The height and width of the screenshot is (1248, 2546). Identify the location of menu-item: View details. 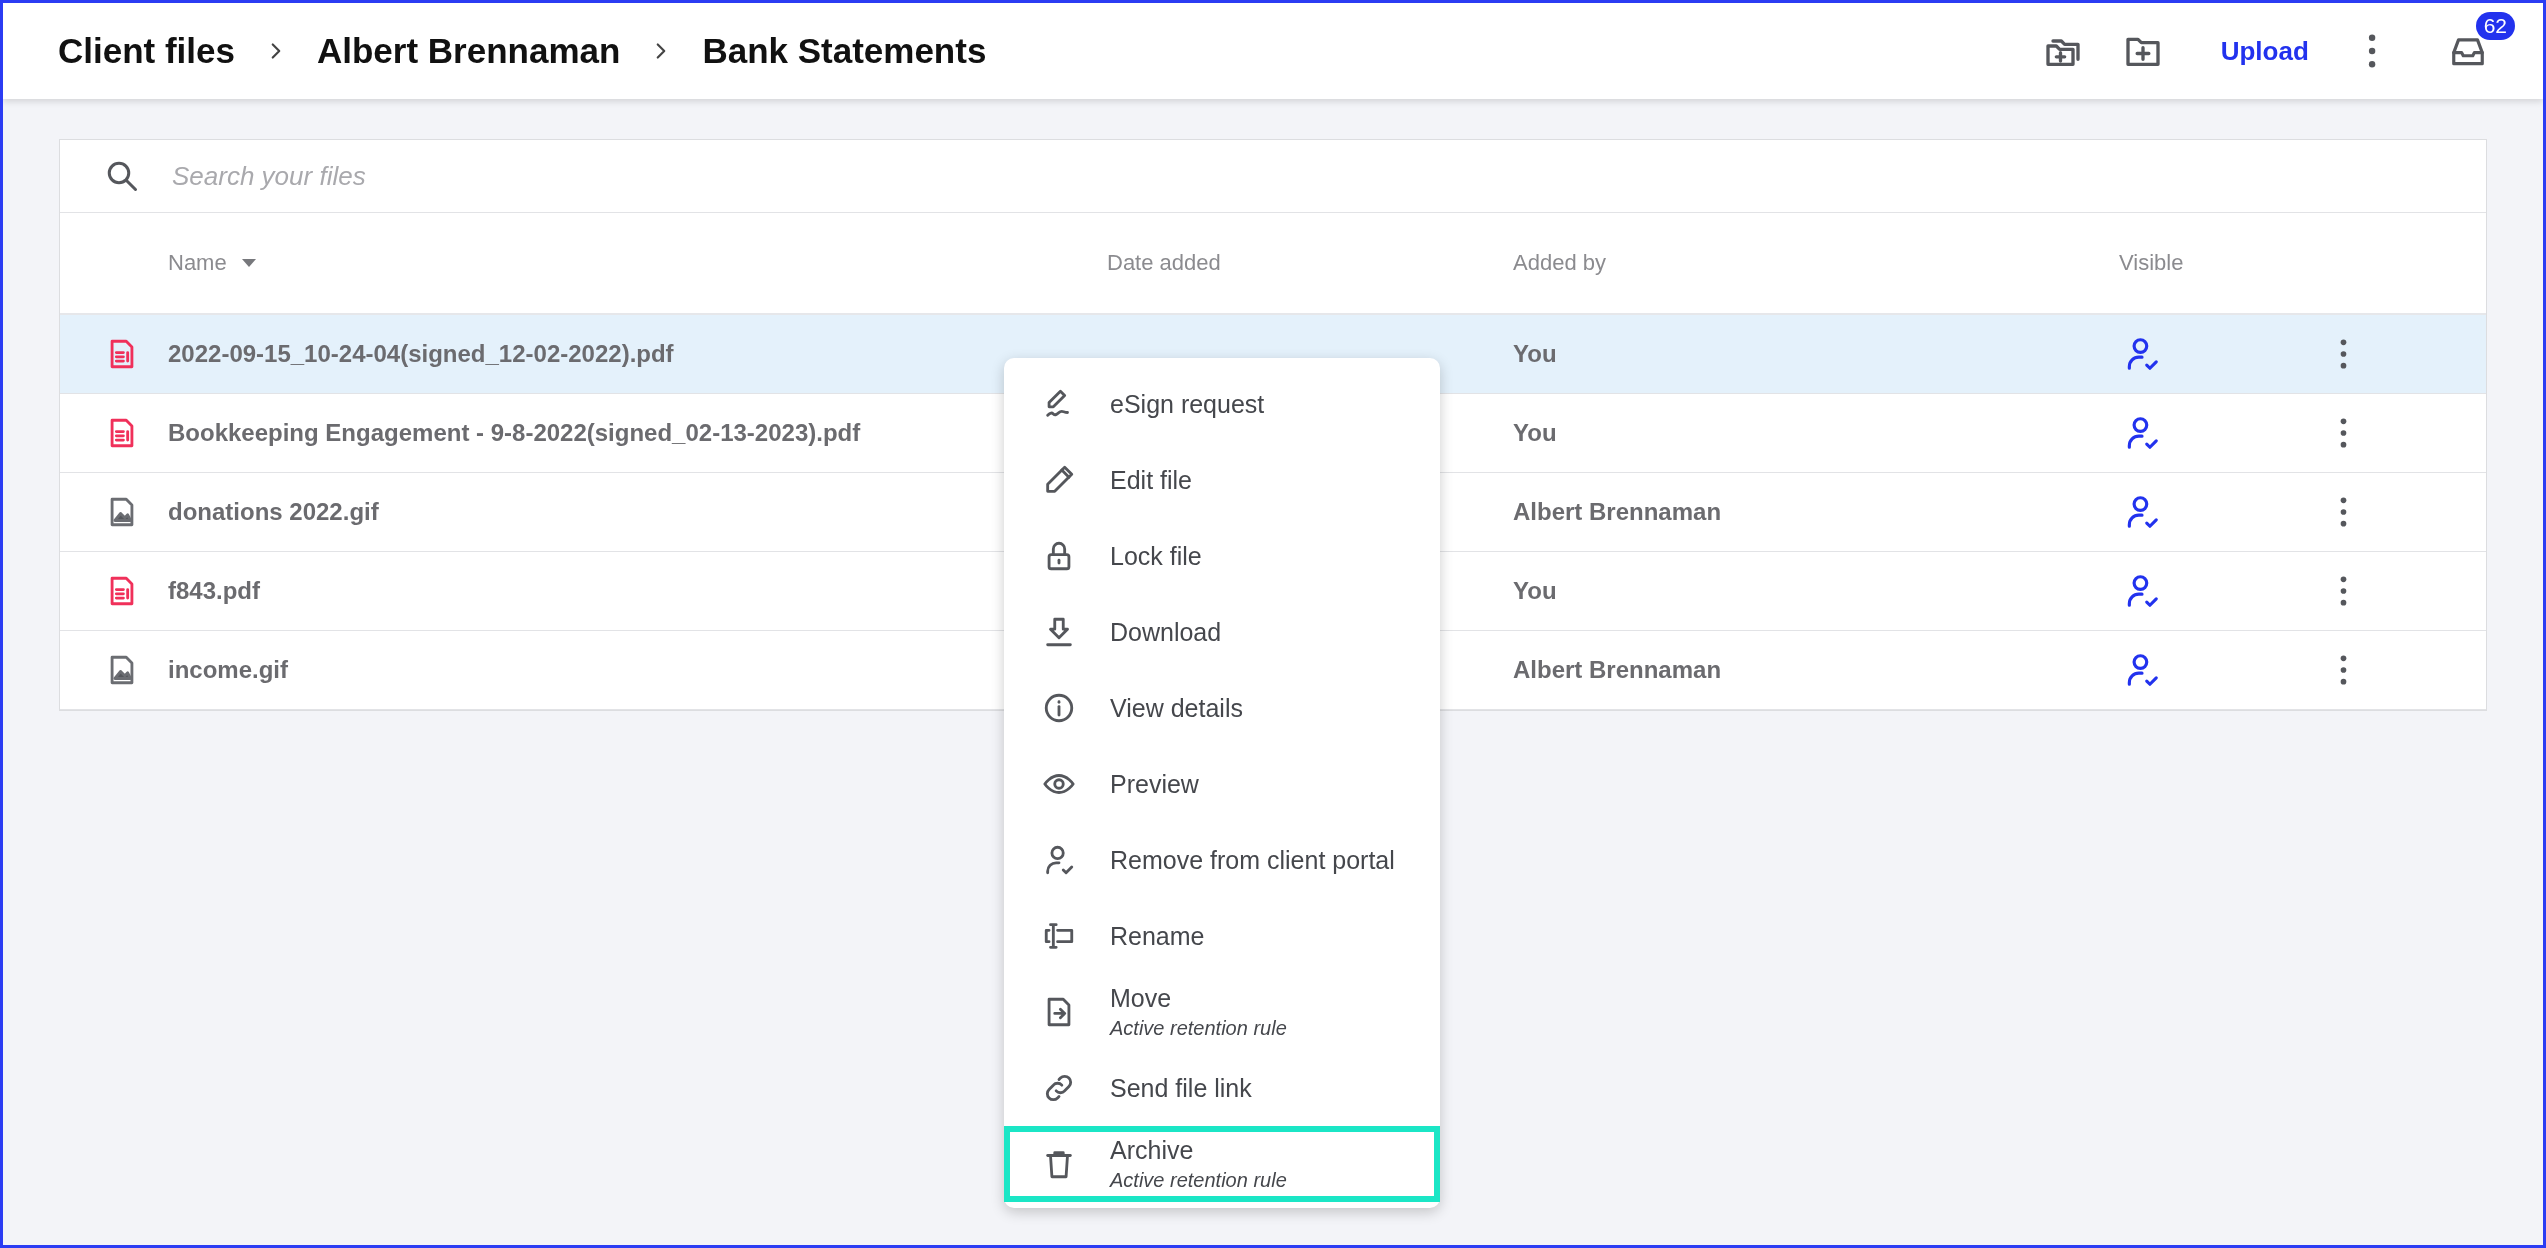
(1222, 708).